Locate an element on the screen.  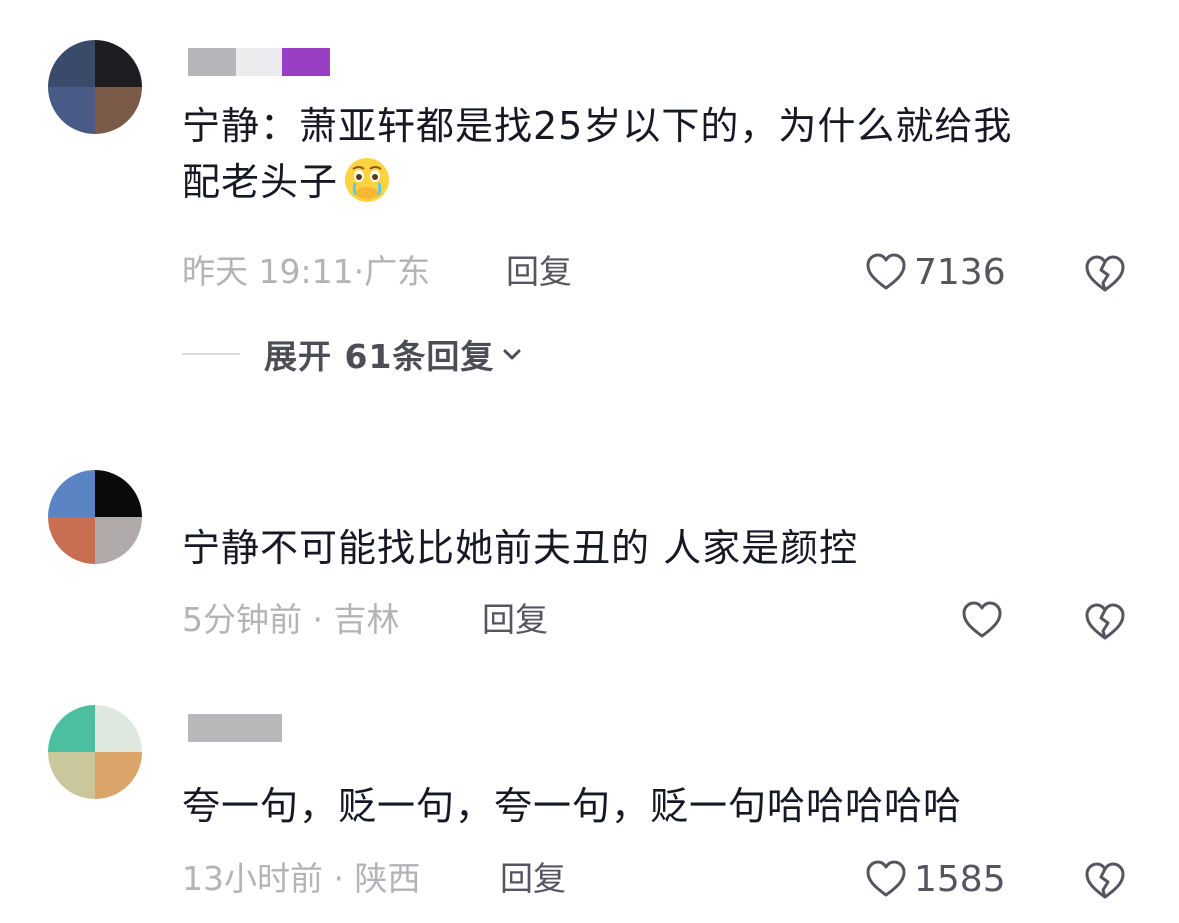
comment-text-line: 宁静：萧亚轩都是找25岁以下的，为什么就给我 is located at coordinates (597, 126).